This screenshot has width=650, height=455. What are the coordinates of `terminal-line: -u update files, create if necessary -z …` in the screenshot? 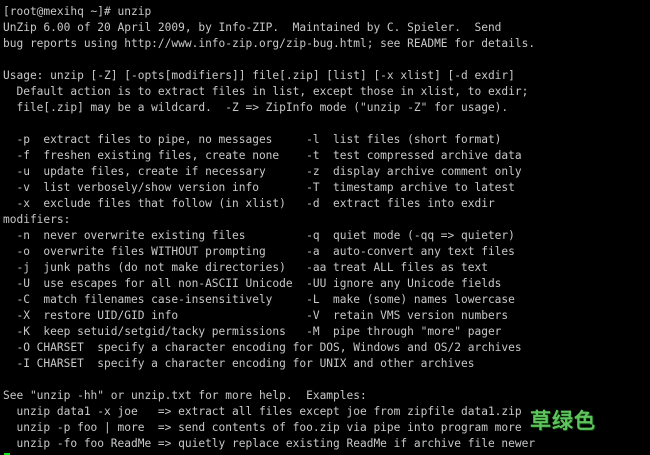 It's located at (262, 171).